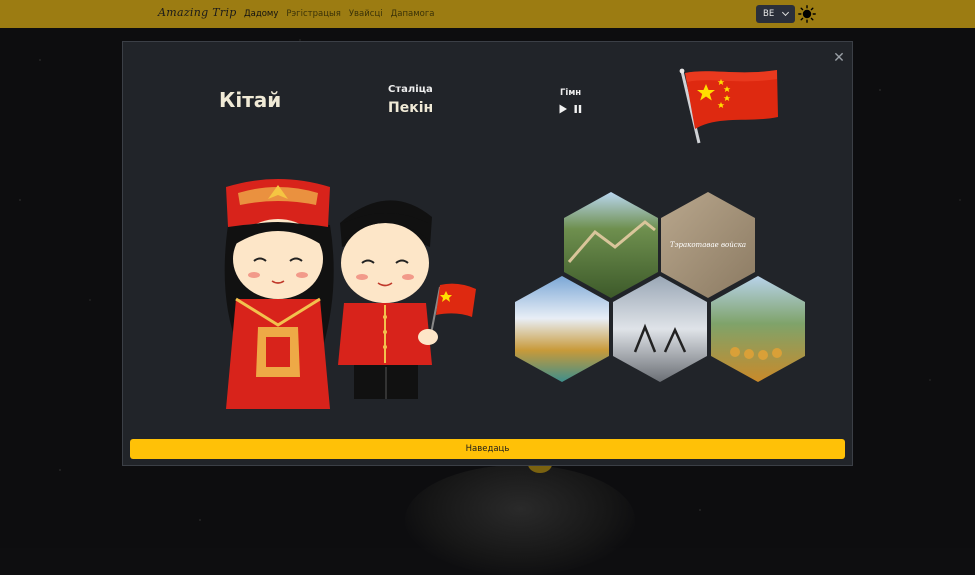 Image resolution: width=975 pixels, height=575 pixels. Describe the element at coordinates (350, 294) in the screenshot. I see `chinese-children-illustration` at that location.